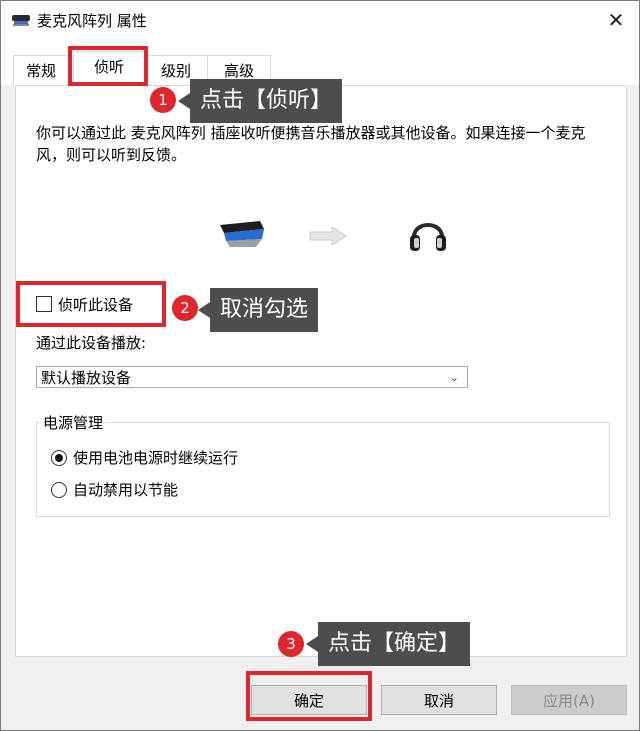 The height and width of the screenshot is (731, 640). Describe the element at coordinates (291, 644) in the screenshot. I see `step-badge-3: 3` at that location.